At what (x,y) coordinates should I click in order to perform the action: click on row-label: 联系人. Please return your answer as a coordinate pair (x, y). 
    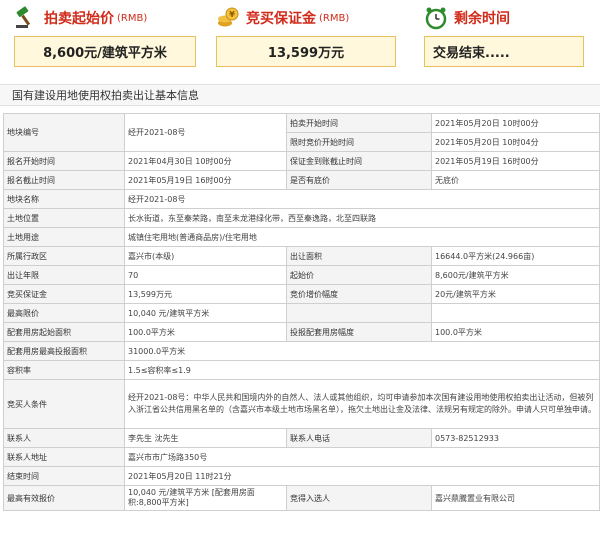
    Looking at the image, I should click on (64, 438).